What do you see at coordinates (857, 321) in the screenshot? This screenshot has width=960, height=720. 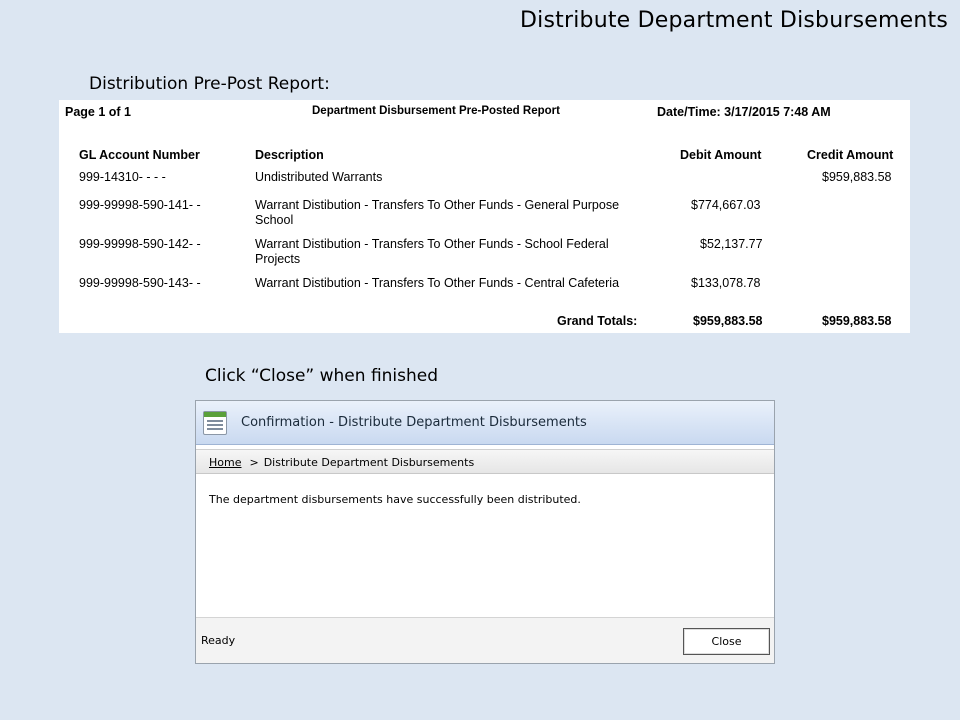 I see `grand-total-credit: $959,883.58` at bounding box center [857, 321].